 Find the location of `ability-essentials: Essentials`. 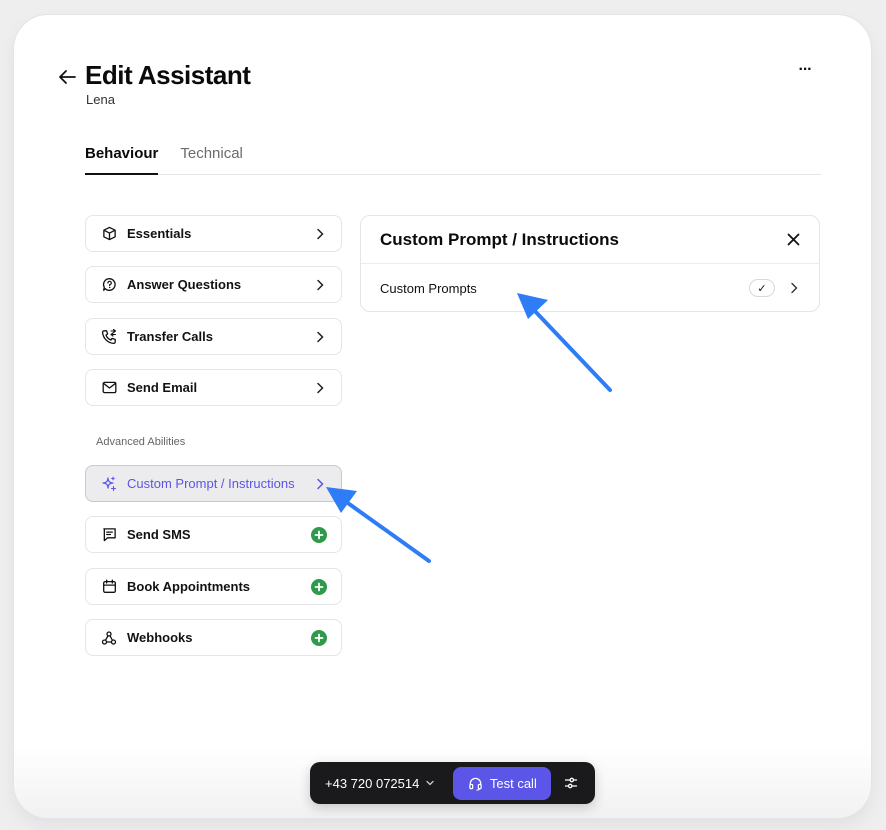

ability-essentials: Essentials is located at coordinates (213, 233).